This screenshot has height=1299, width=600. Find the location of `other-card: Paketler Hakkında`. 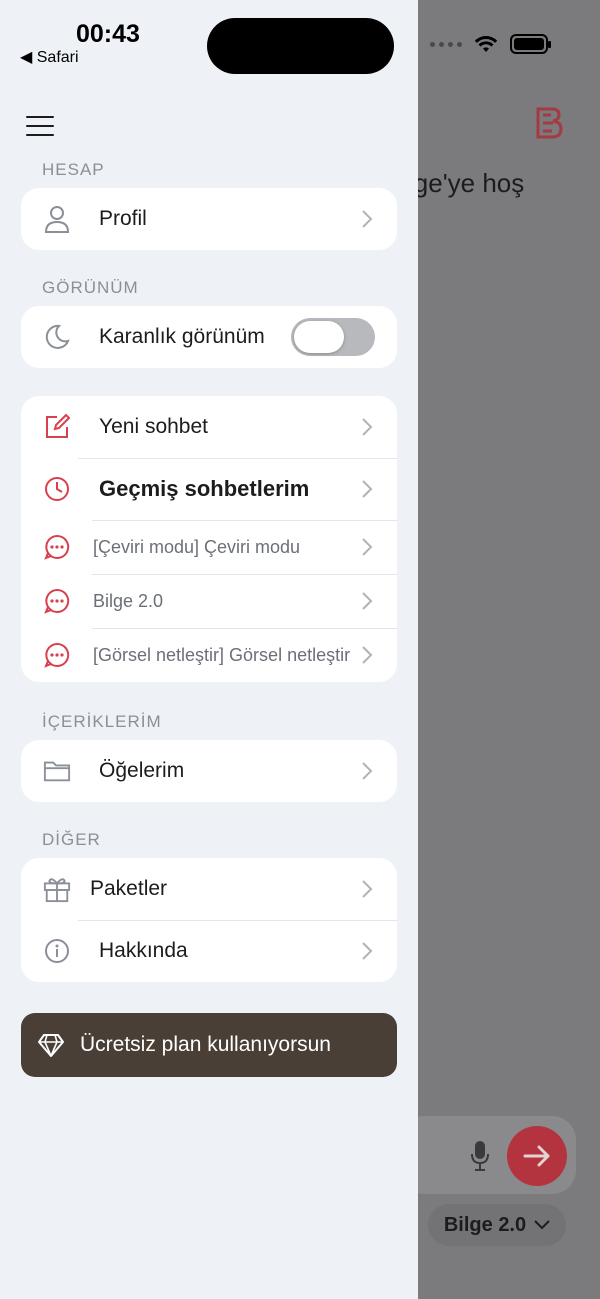

other-card: Paketler Hakkında is located at coordinates (209, 920).